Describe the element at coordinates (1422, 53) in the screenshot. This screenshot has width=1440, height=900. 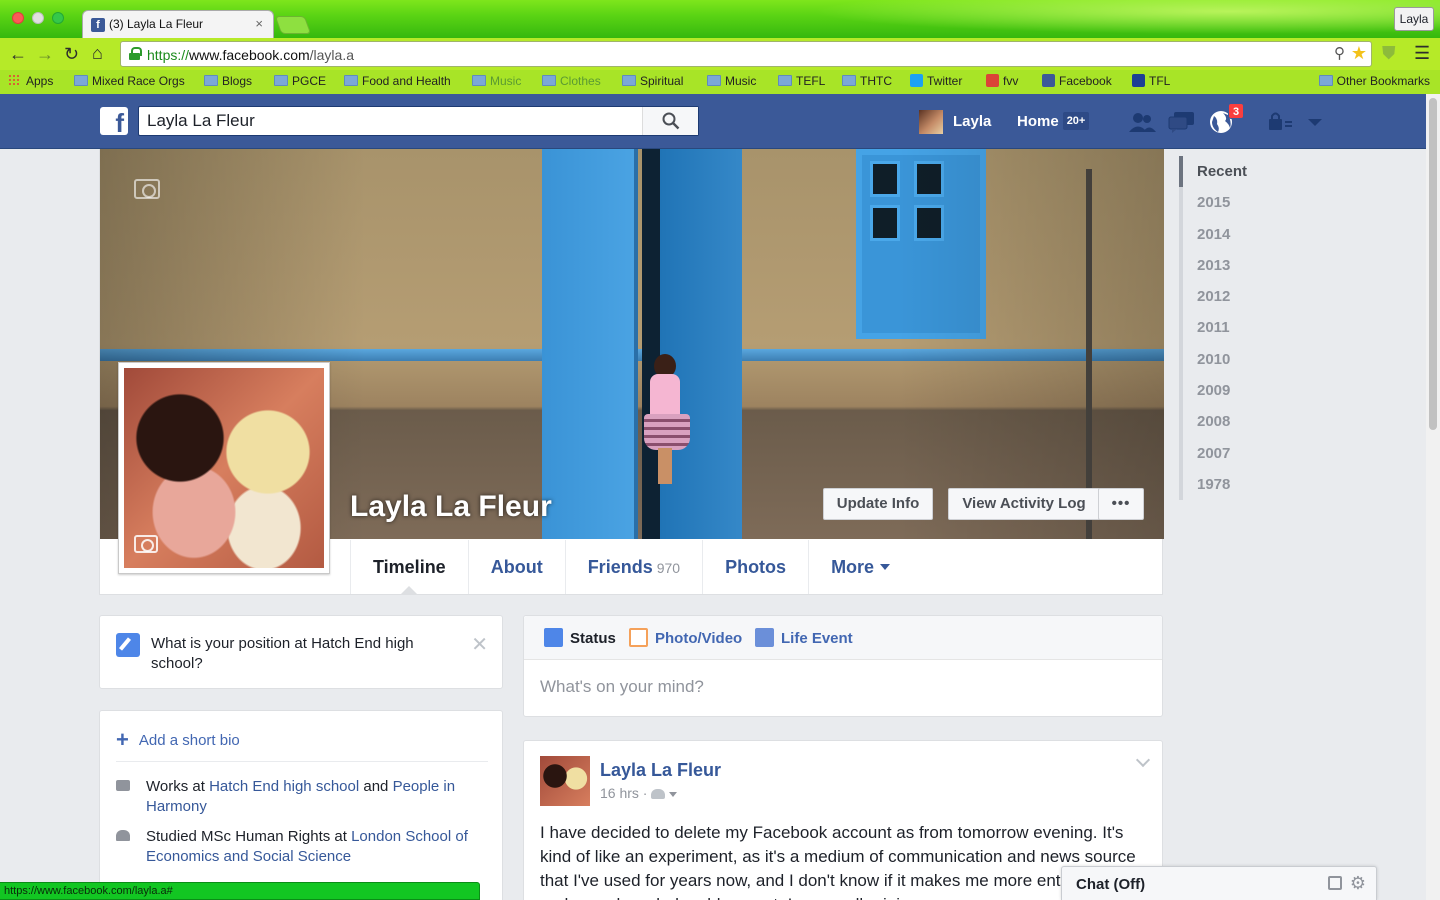
I see `menu-hamburger-icon: ☰` at that location.